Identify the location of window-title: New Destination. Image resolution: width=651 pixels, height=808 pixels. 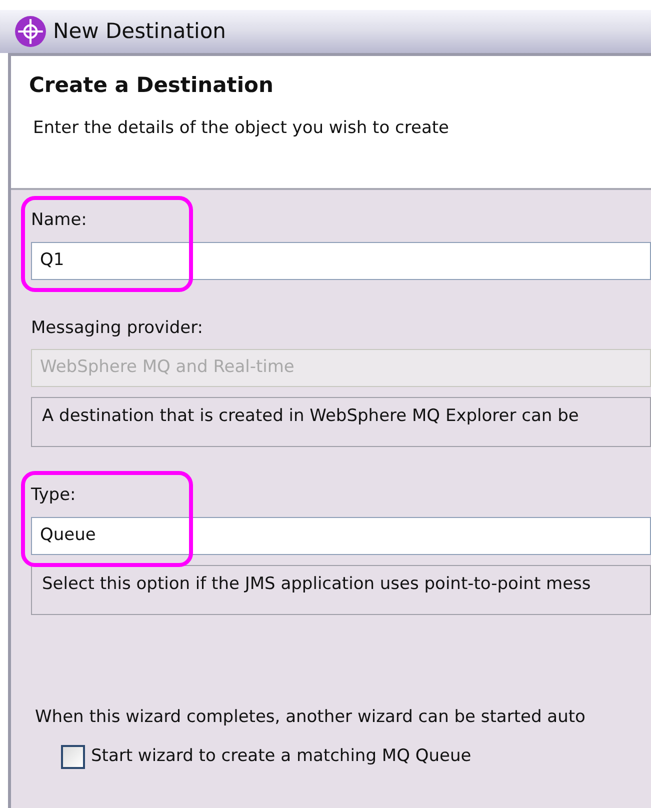
(139, 31).